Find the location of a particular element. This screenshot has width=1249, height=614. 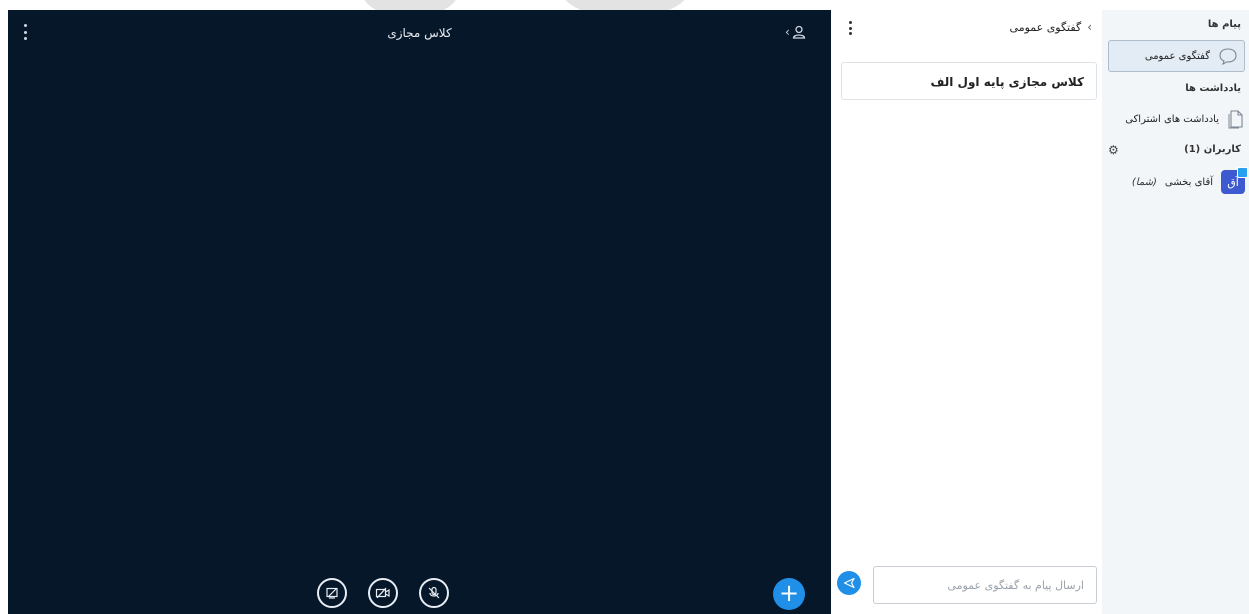

document-icon is located at coordinates (1235, 119).